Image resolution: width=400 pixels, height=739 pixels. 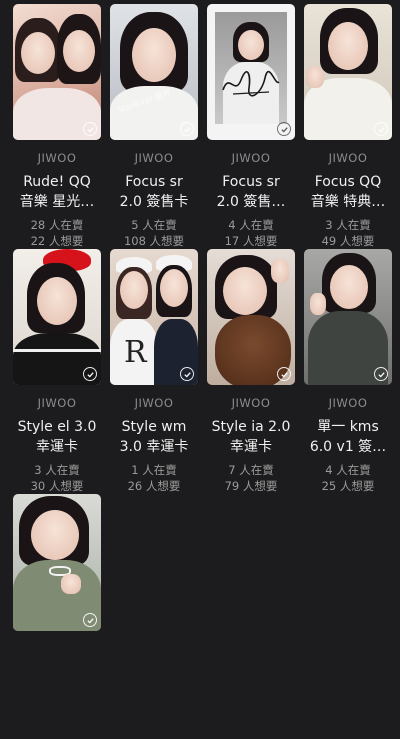 I want to click on card-title: Focus sr 2.0 簽售卡, so click(x=154, y=192).